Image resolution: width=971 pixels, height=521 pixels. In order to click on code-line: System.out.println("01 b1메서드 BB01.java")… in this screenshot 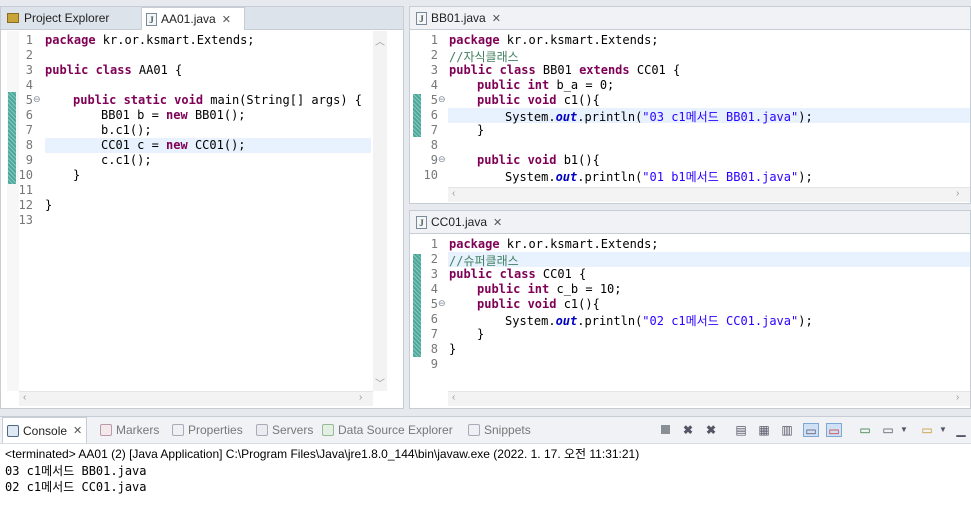, I will do `click(659, 177)`.